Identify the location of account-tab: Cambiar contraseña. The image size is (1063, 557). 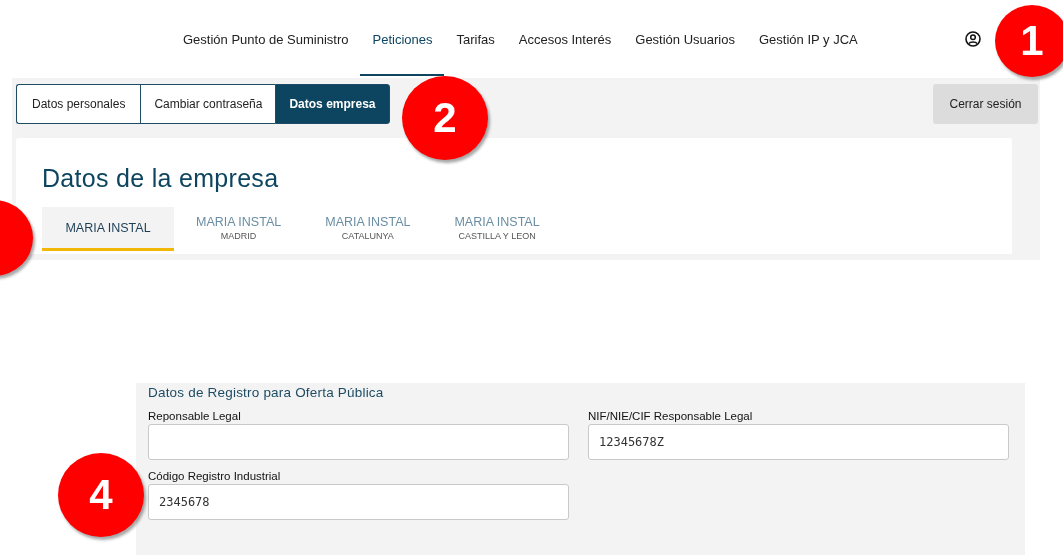
(208, 104).